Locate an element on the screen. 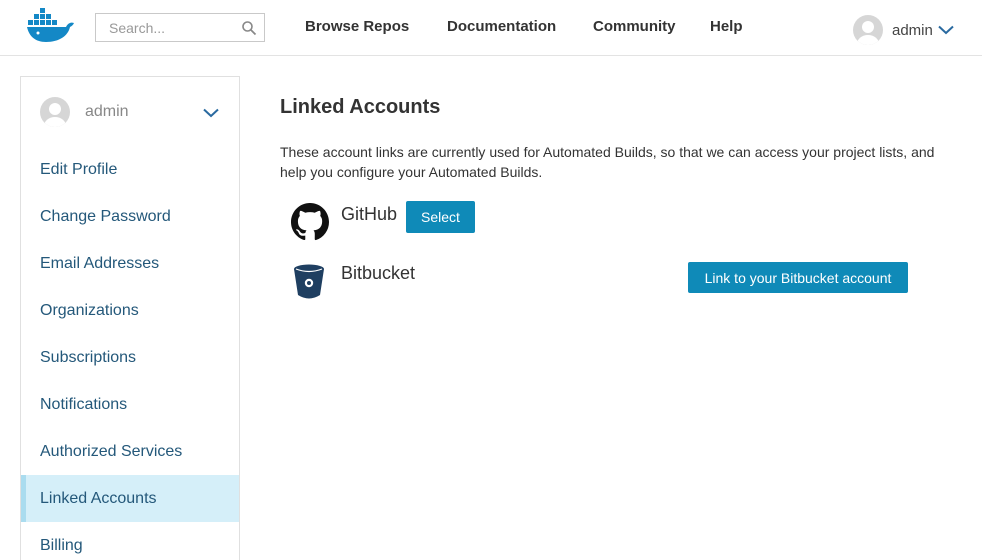 The height and width of the screenshot is (560, 982). sidebar-user-toggle: admin is located at coordinates (130, 112).